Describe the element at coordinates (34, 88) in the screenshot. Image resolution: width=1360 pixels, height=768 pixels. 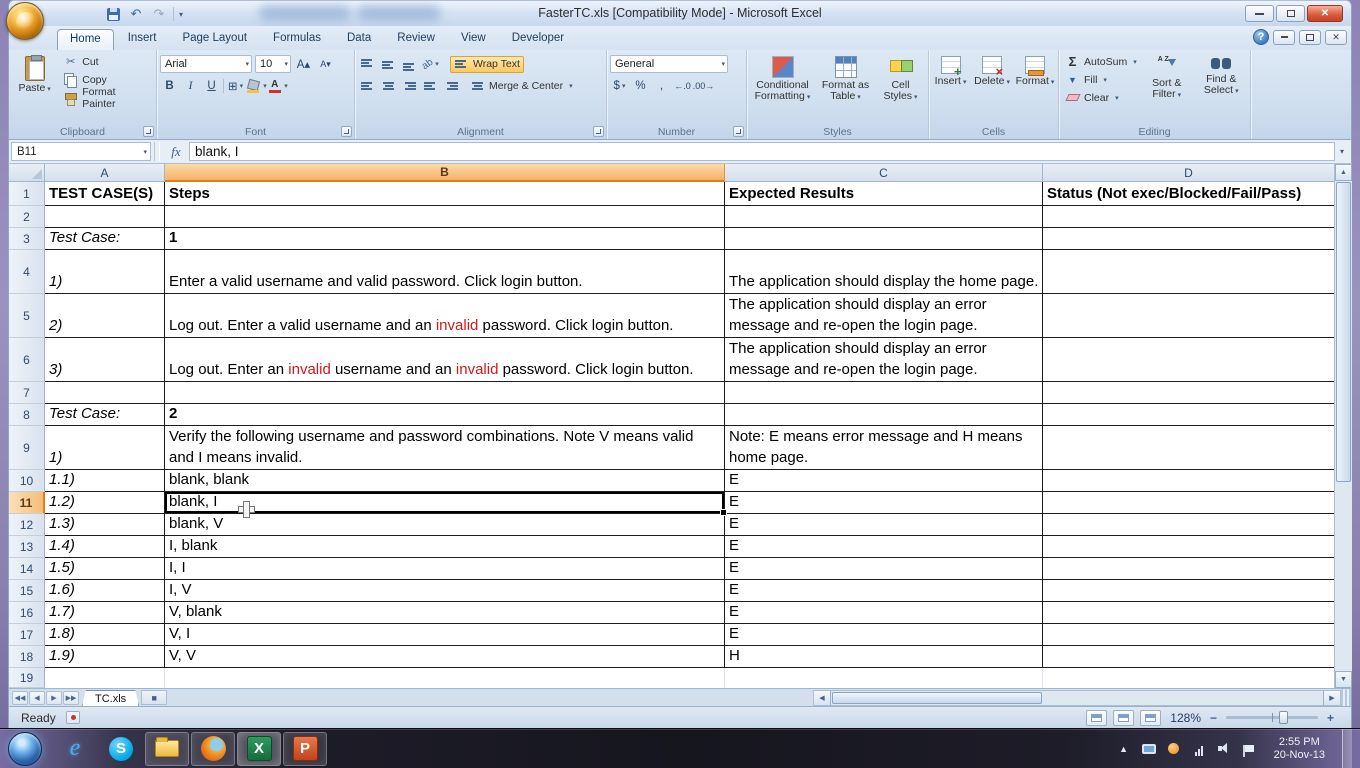
I see `paste-button: Paste ▾` at that location.